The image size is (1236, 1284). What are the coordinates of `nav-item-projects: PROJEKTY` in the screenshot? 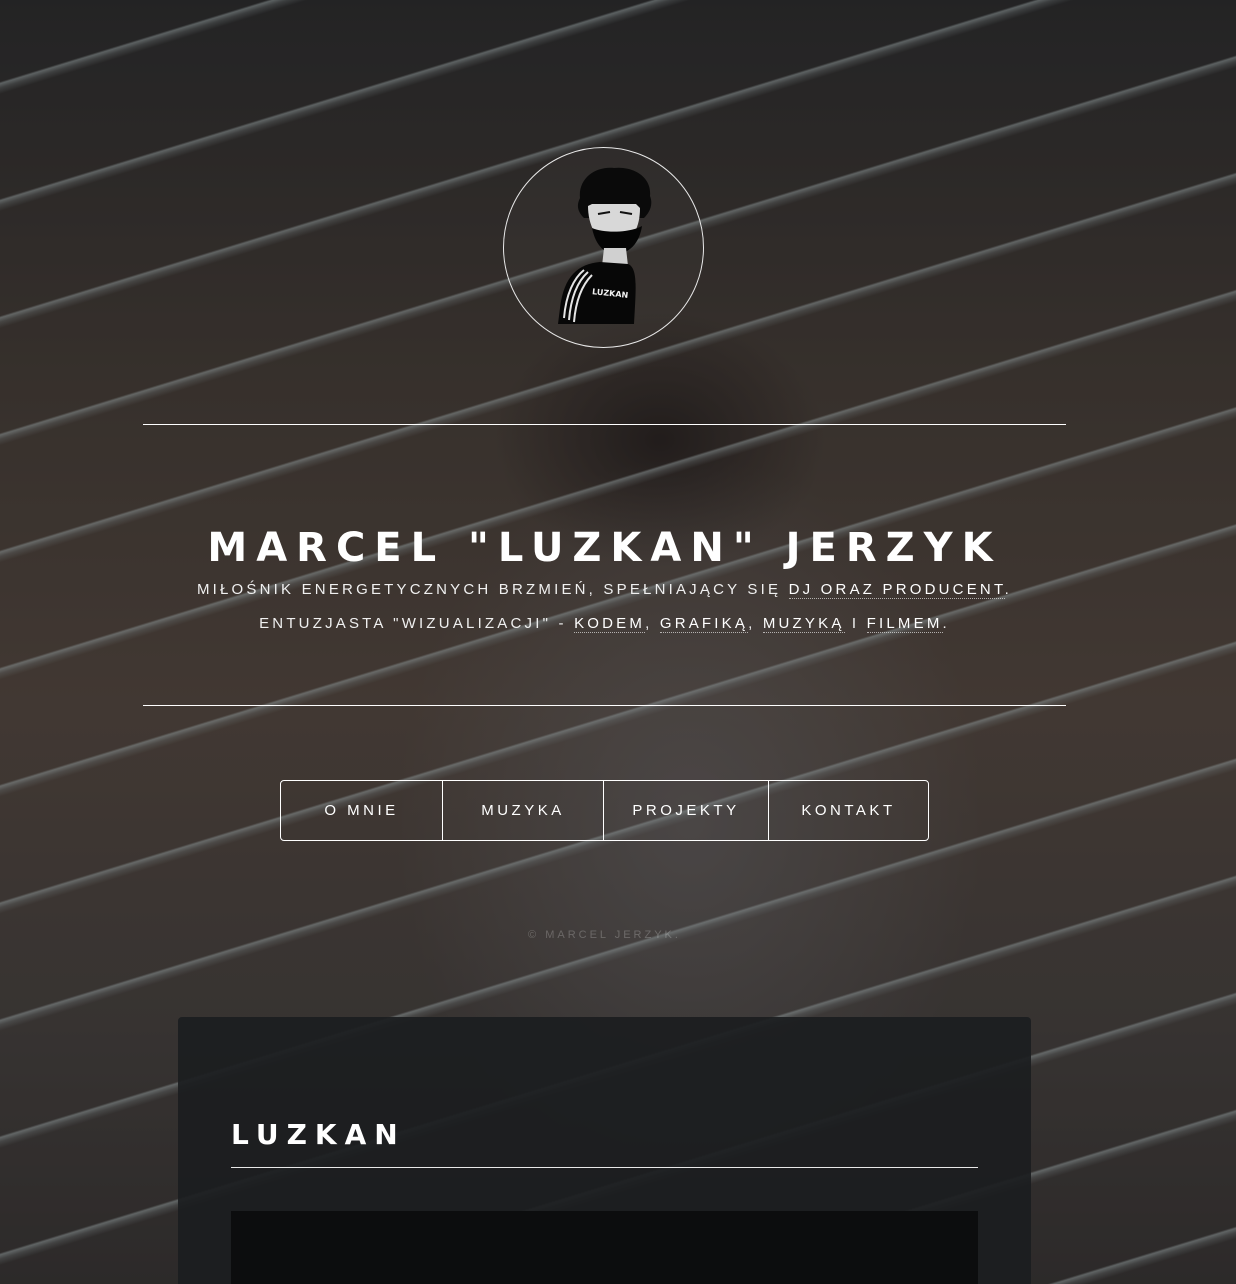 It's located at (685, 810).